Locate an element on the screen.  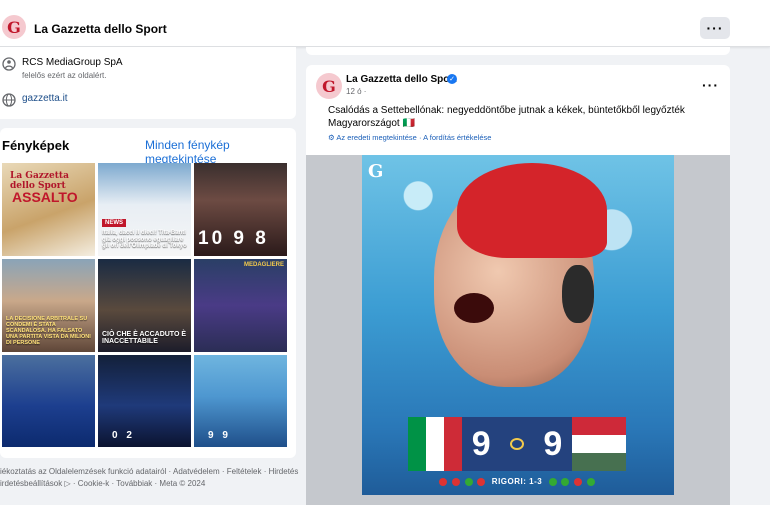
photo-tile: La Gazzetta dello Sport ASSALTO is located at coordinates (48, 209).